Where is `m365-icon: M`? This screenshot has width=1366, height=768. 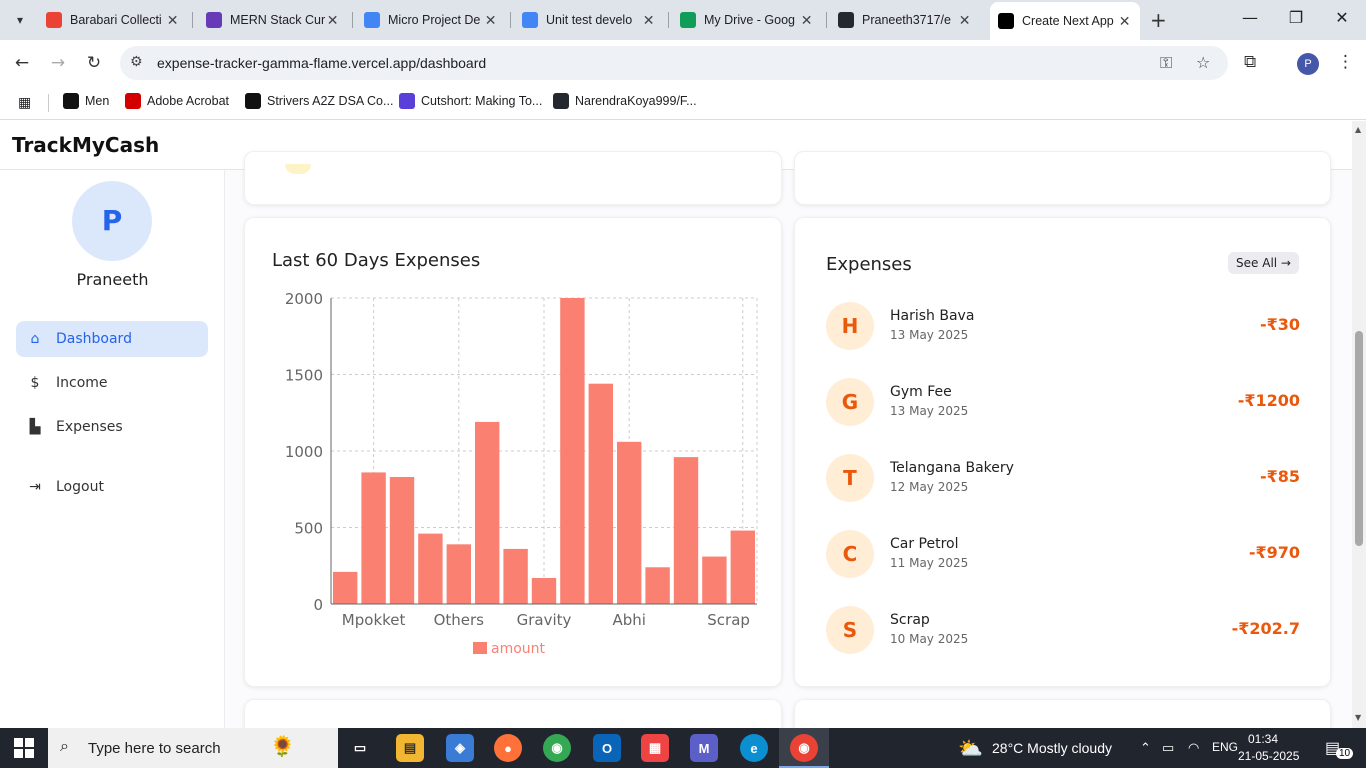 m365-icon: M is located at coordinates (704, 748).